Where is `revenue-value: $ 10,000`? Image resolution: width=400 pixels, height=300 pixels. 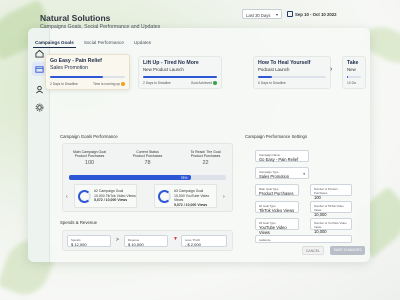
revenue-value: $ 10,000 is located at coordinates (136, 244).